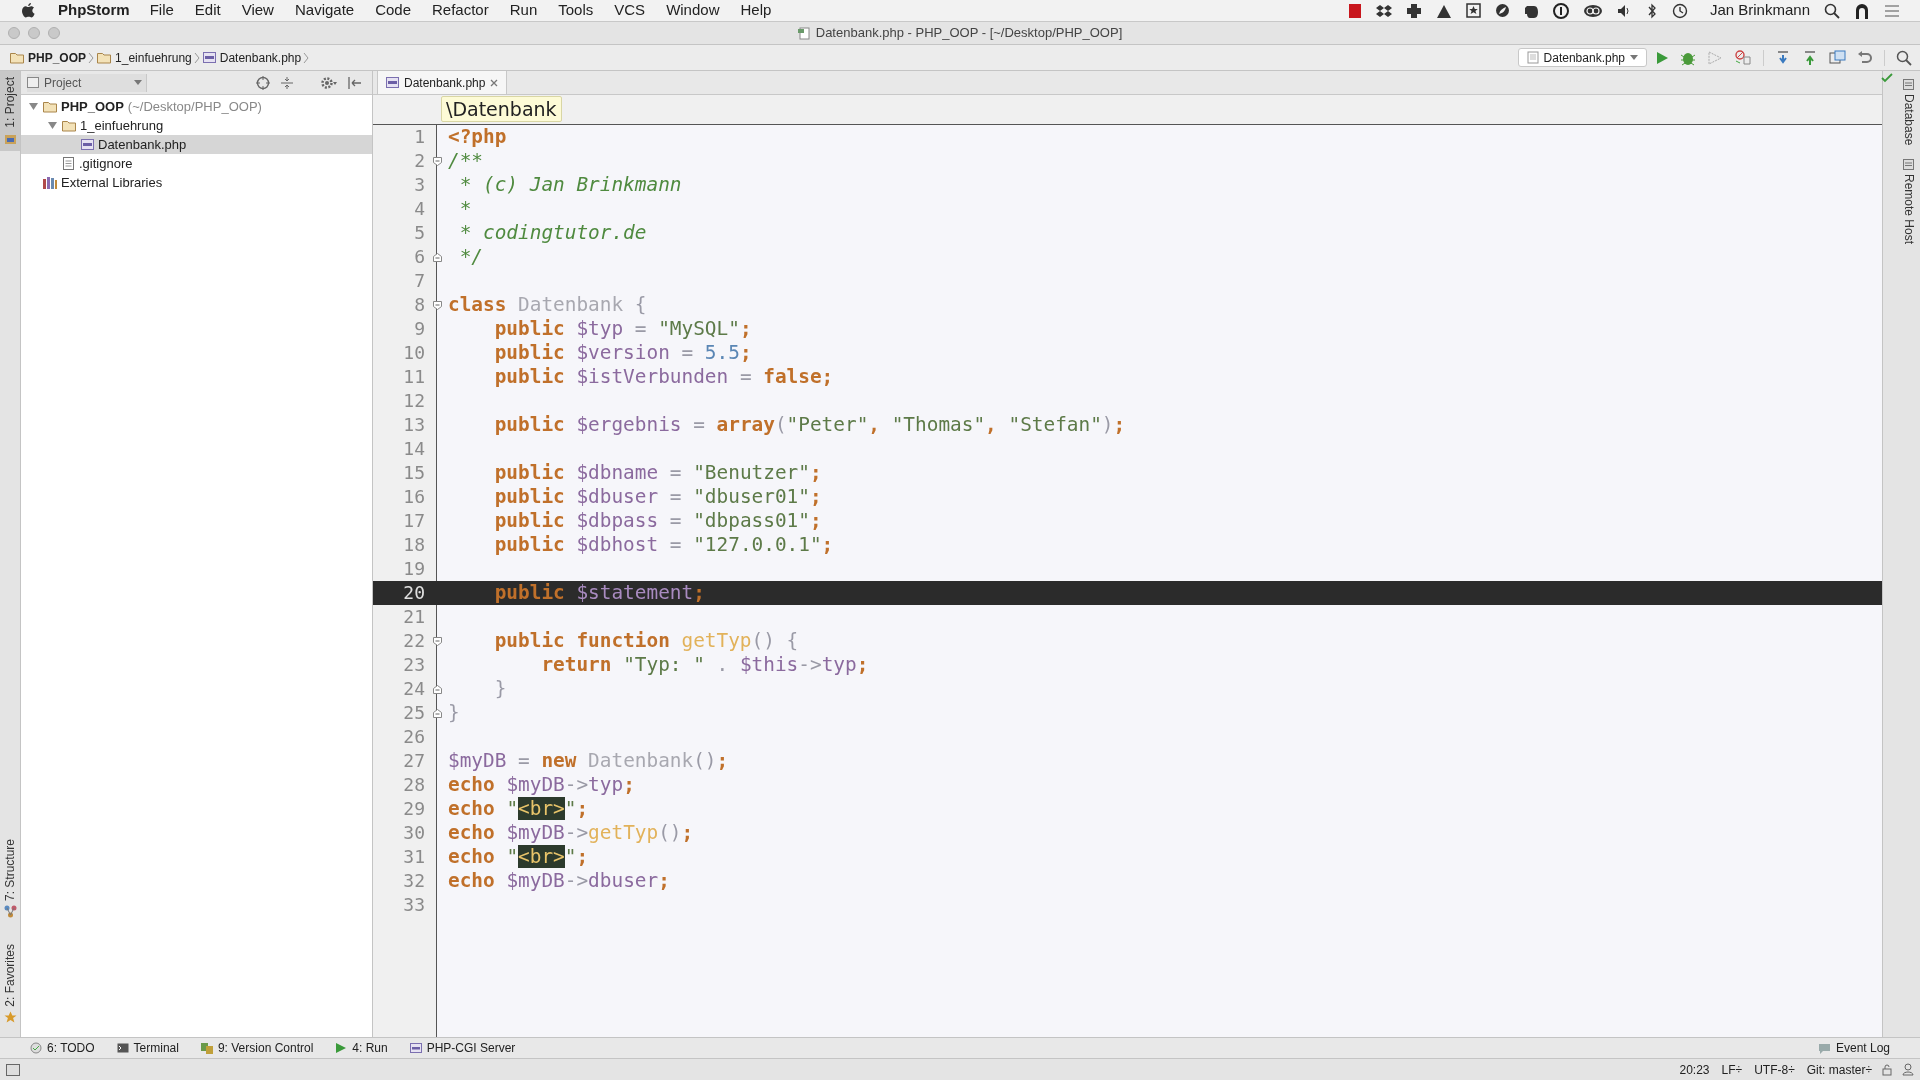 Image resolution: width=1920 pixels, height=1080 pixels. Describe the element at coordinates (87, 82) in the screenshot. I see `view-dropdown: Project` at that location.